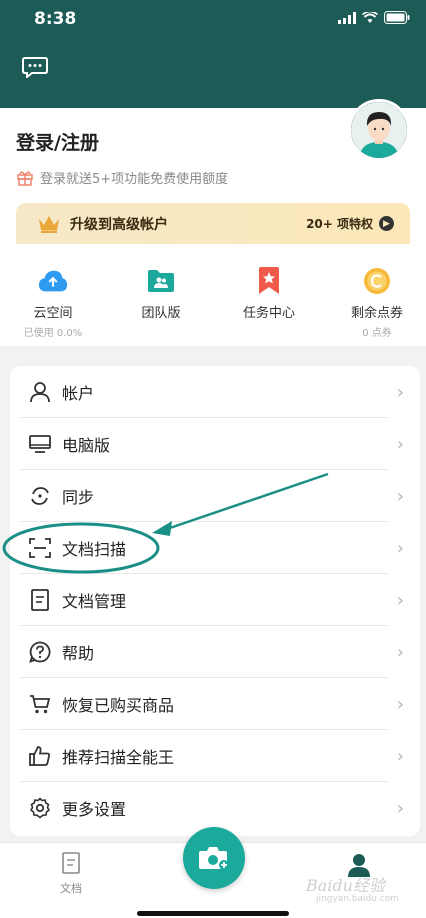  I want to click on signal-icon, so click(347, 17).